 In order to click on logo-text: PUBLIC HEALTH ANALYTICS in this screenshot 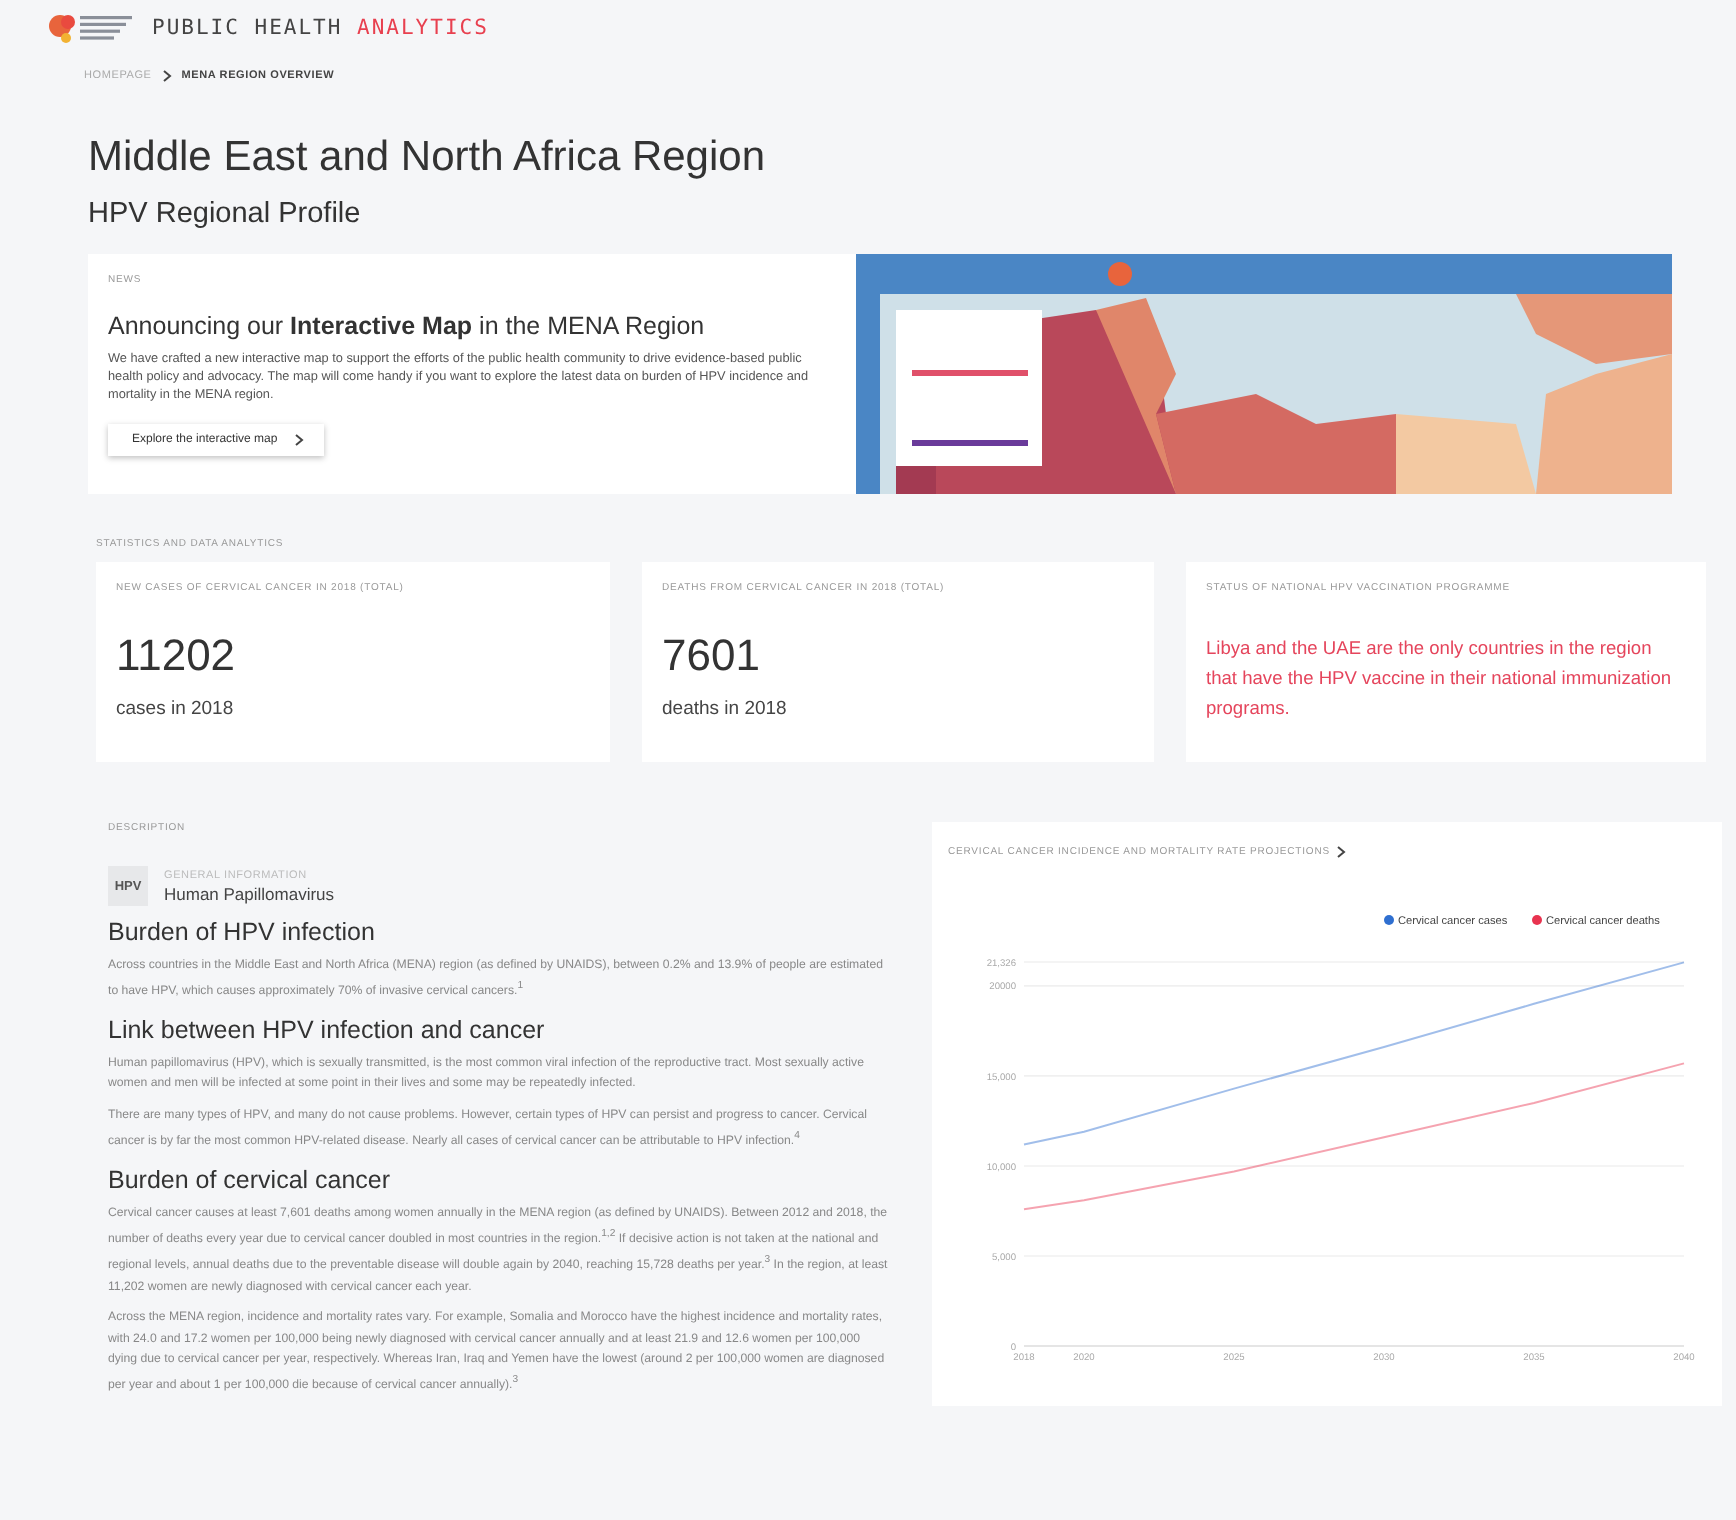, I will do `click(320, 28)`.